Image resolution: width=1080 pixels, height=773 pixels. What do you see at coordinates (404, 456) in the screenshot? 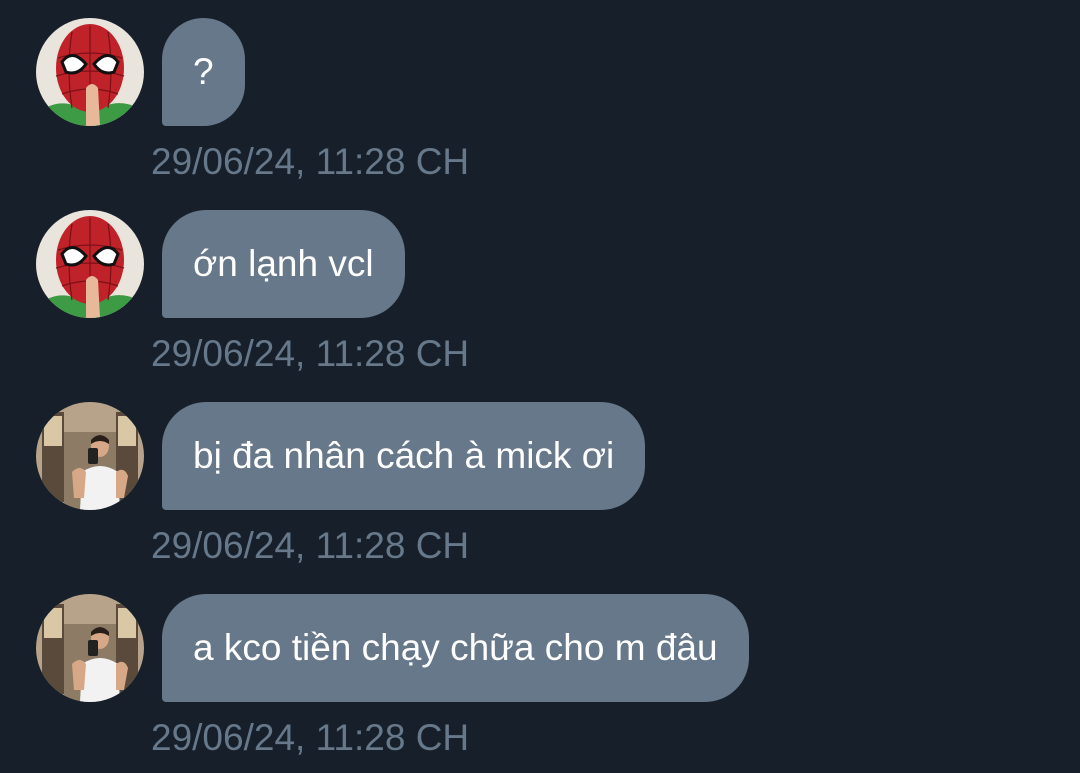
I see `message-bubble: bị đa nhân cách à mick ơi` at bounding box center [404, 456].